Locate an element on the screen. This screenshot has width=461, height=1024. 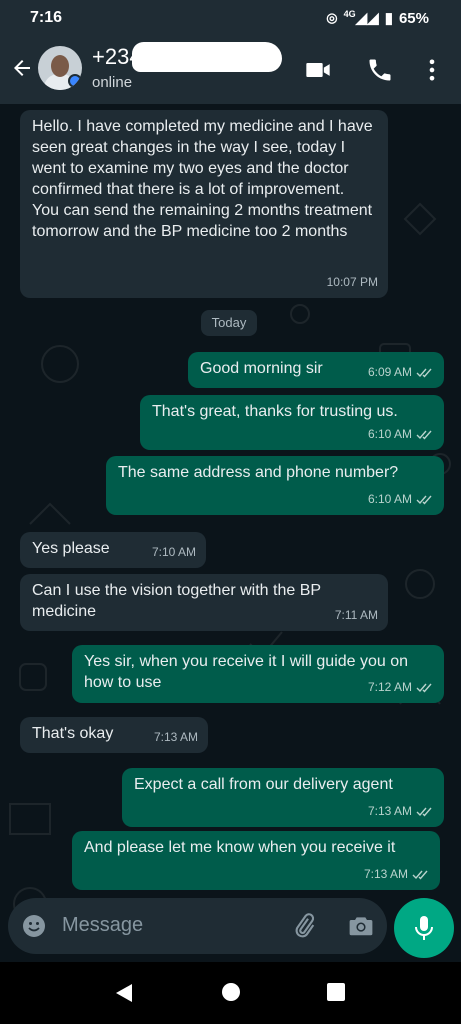
microphone-icon is located at coordinates (424, 928).